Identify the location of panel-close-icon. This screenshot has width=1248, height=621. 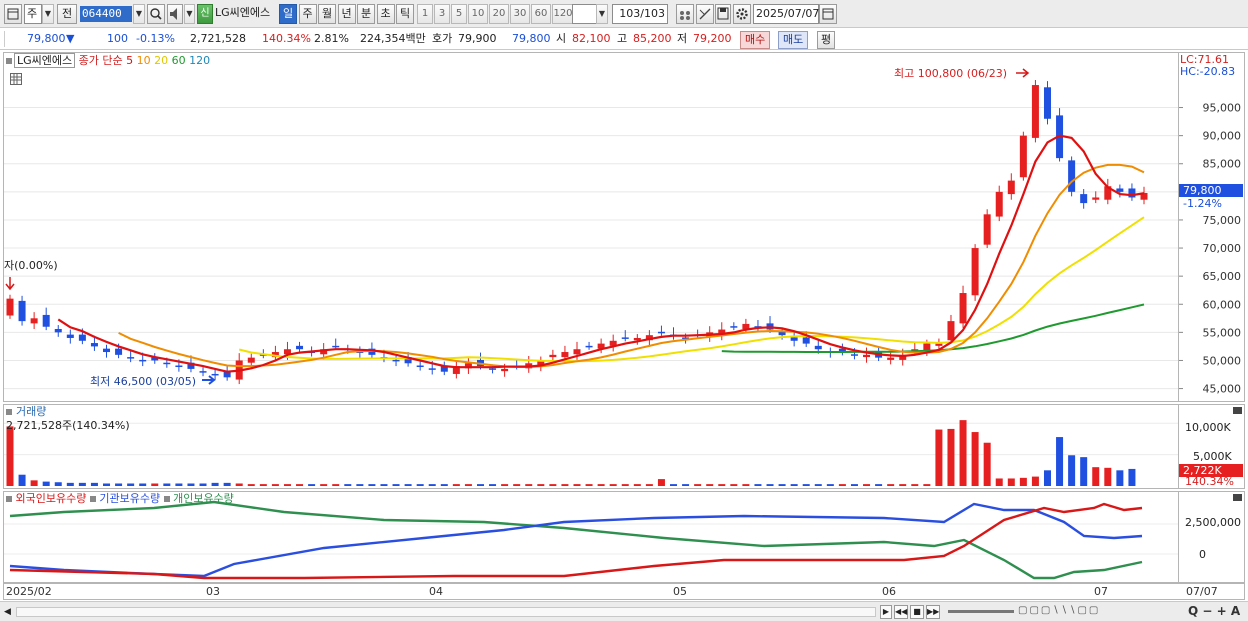
(1237, 497).